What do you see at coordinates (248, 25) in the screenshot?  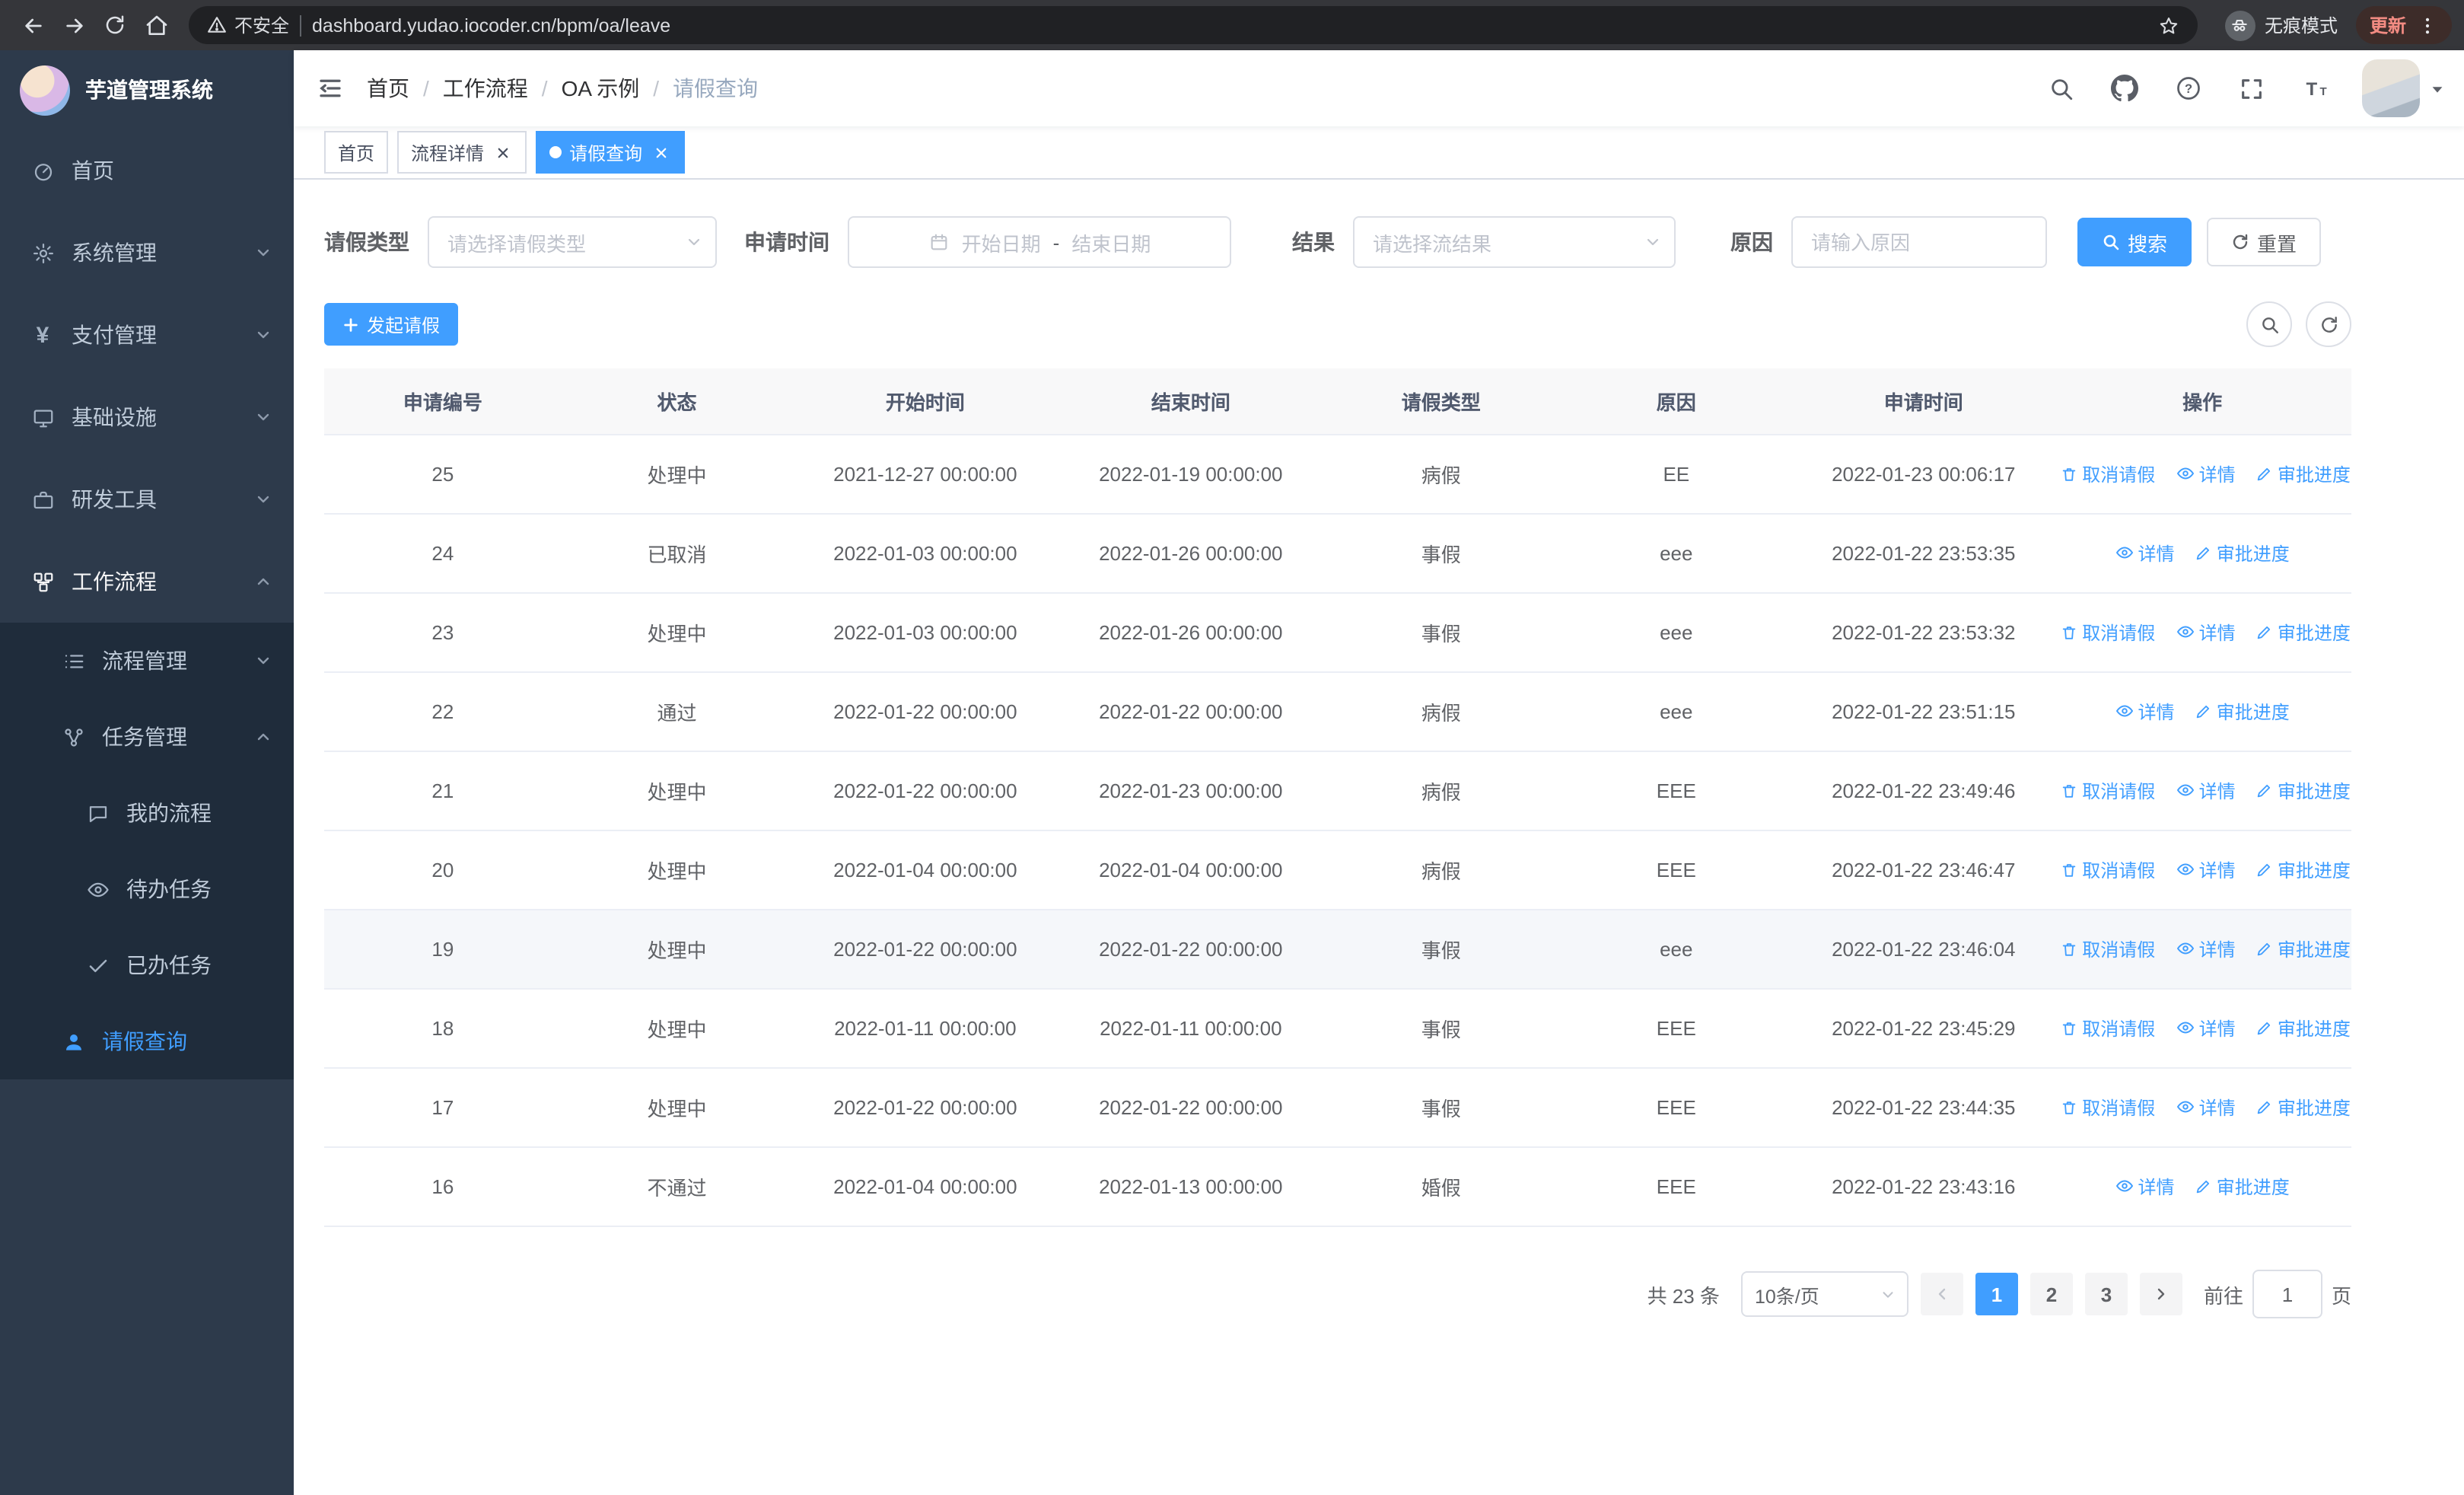 I see `security-chip: 不安全` at bounding box center [248, 25].